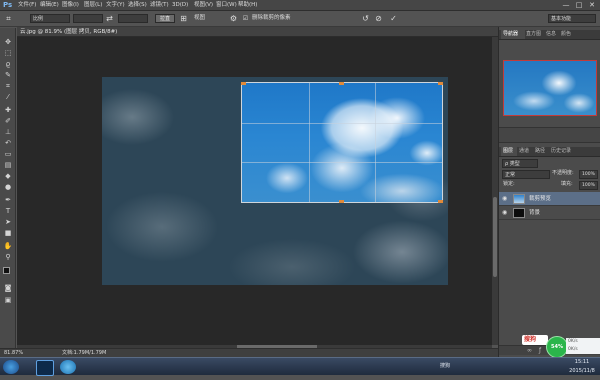 The width and height of the screenshot is (600, 380). What do you see at coordinates (226, 5) in the screenshot?
I see `menu-window: 窗口(W)` at bounding box center [226, 5].